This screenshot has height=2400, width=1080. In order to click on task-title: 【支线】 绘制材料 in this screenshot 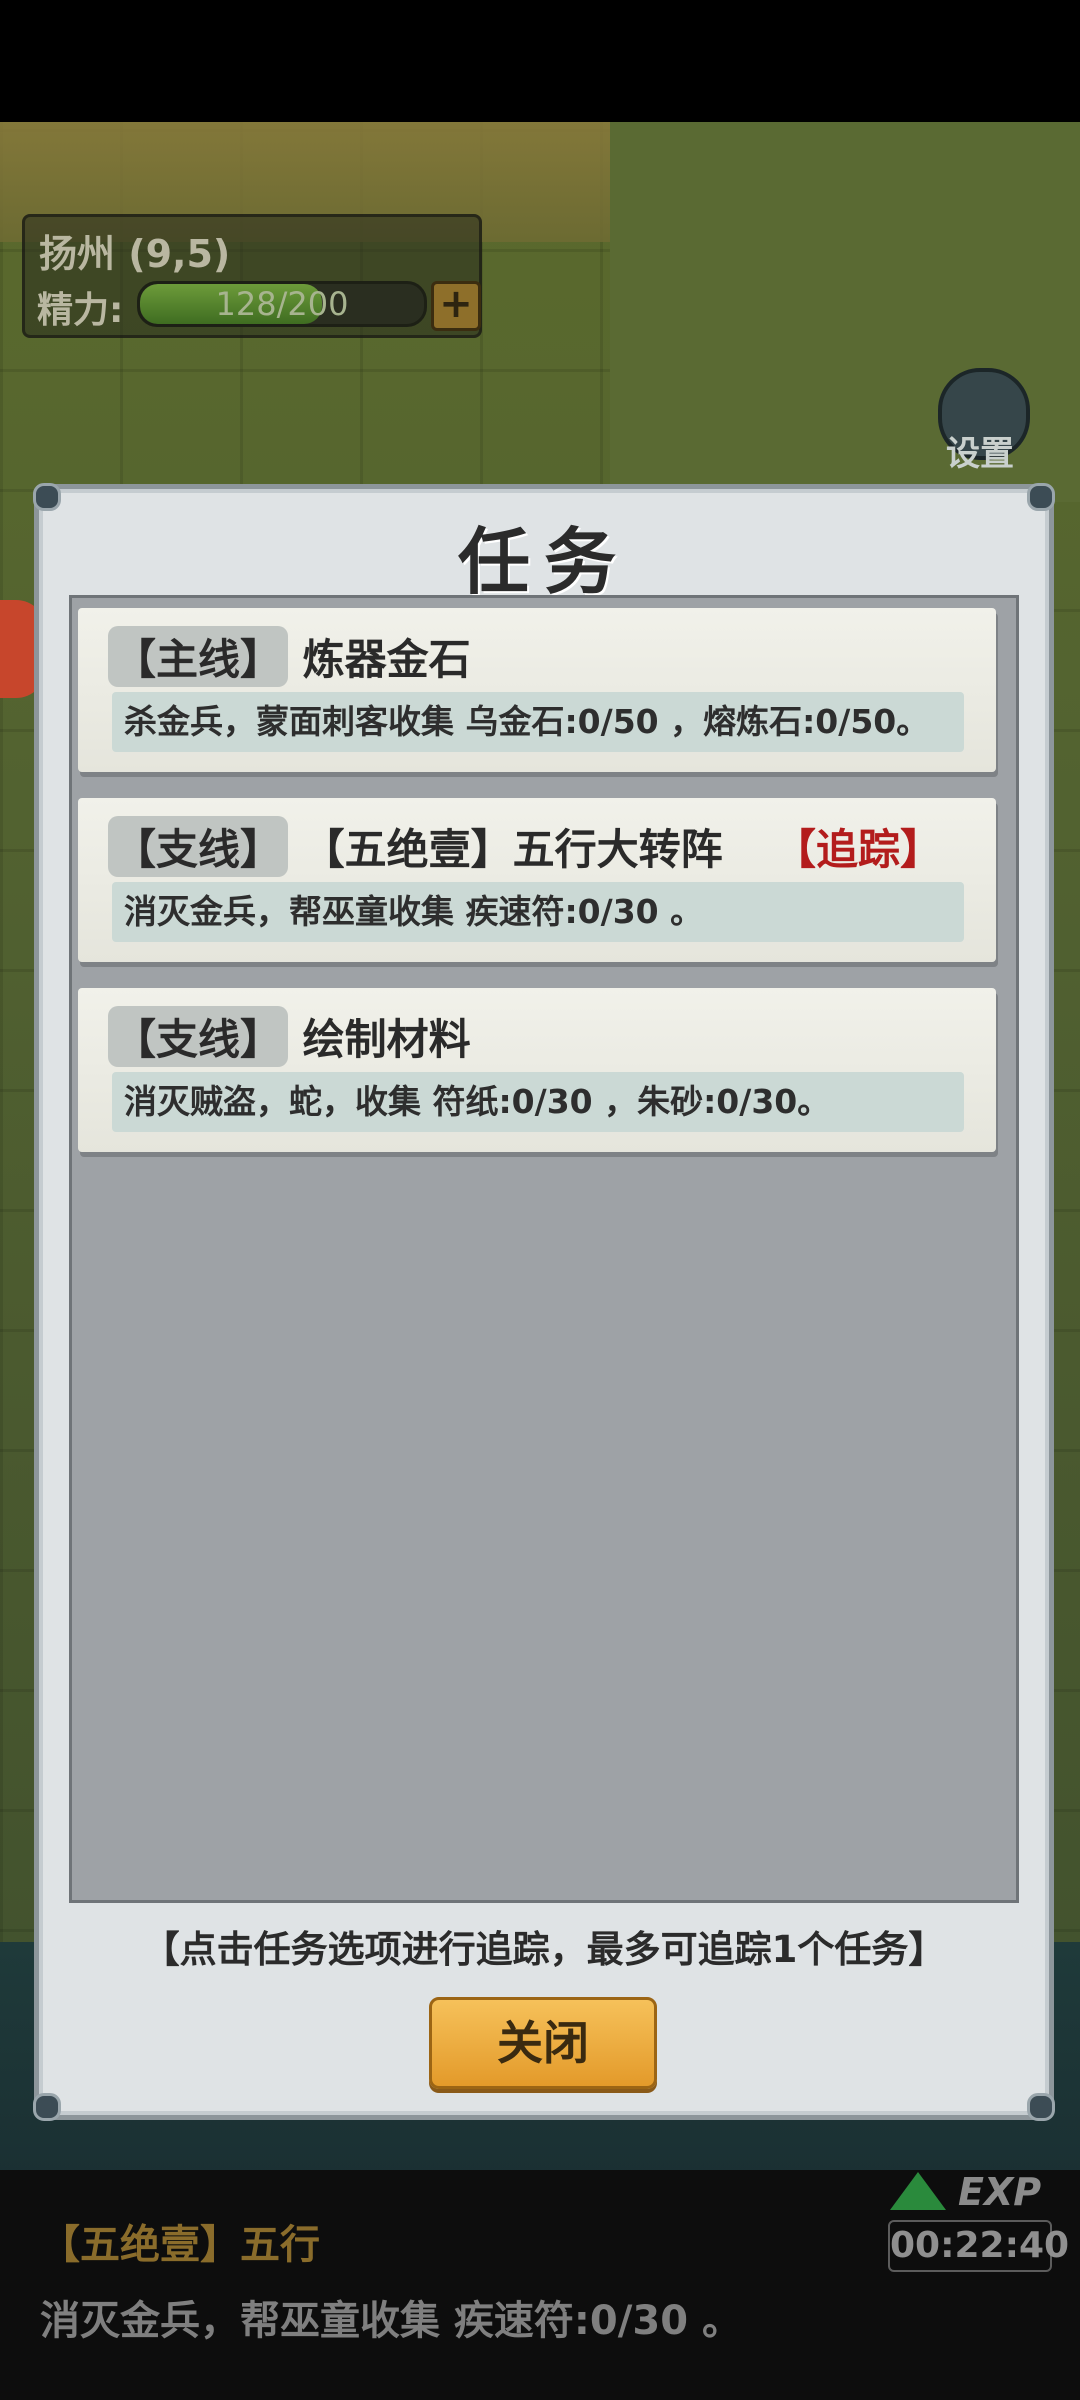, I will do `click(289, 1036)`.